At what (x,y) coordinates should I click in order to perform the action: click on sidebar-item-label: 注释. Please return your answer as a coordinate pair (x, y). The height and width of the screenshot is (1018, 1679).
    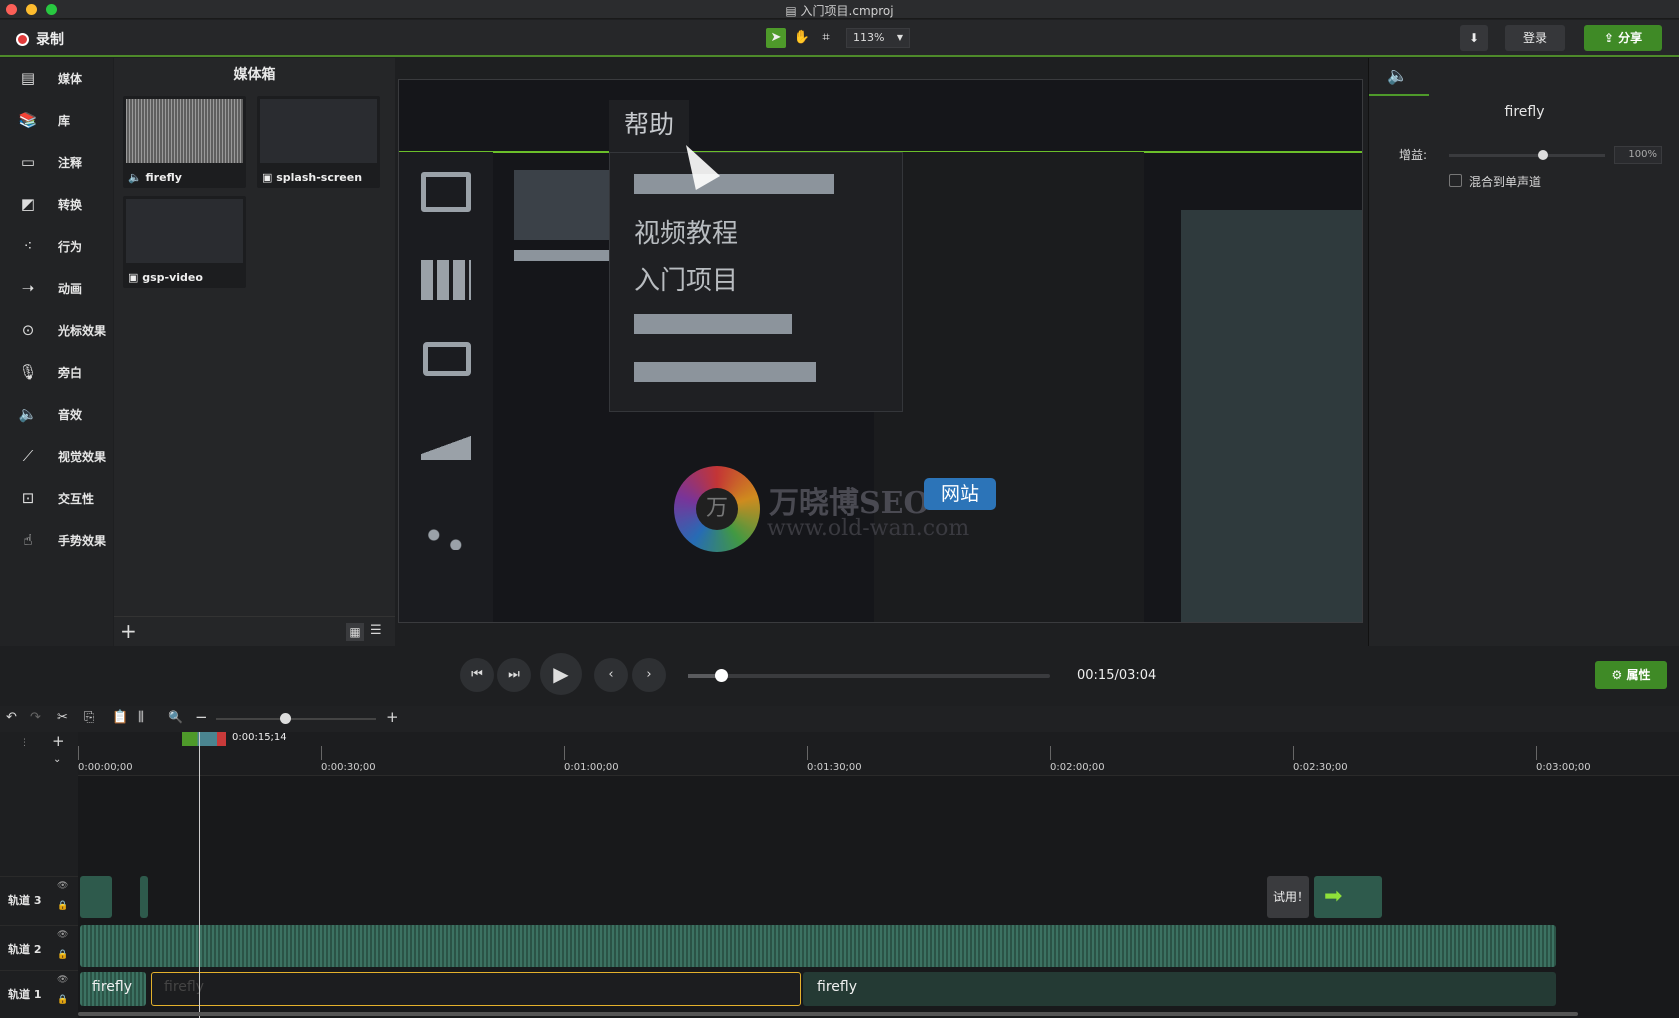
    Looking at the image, I should click on (70, 162).